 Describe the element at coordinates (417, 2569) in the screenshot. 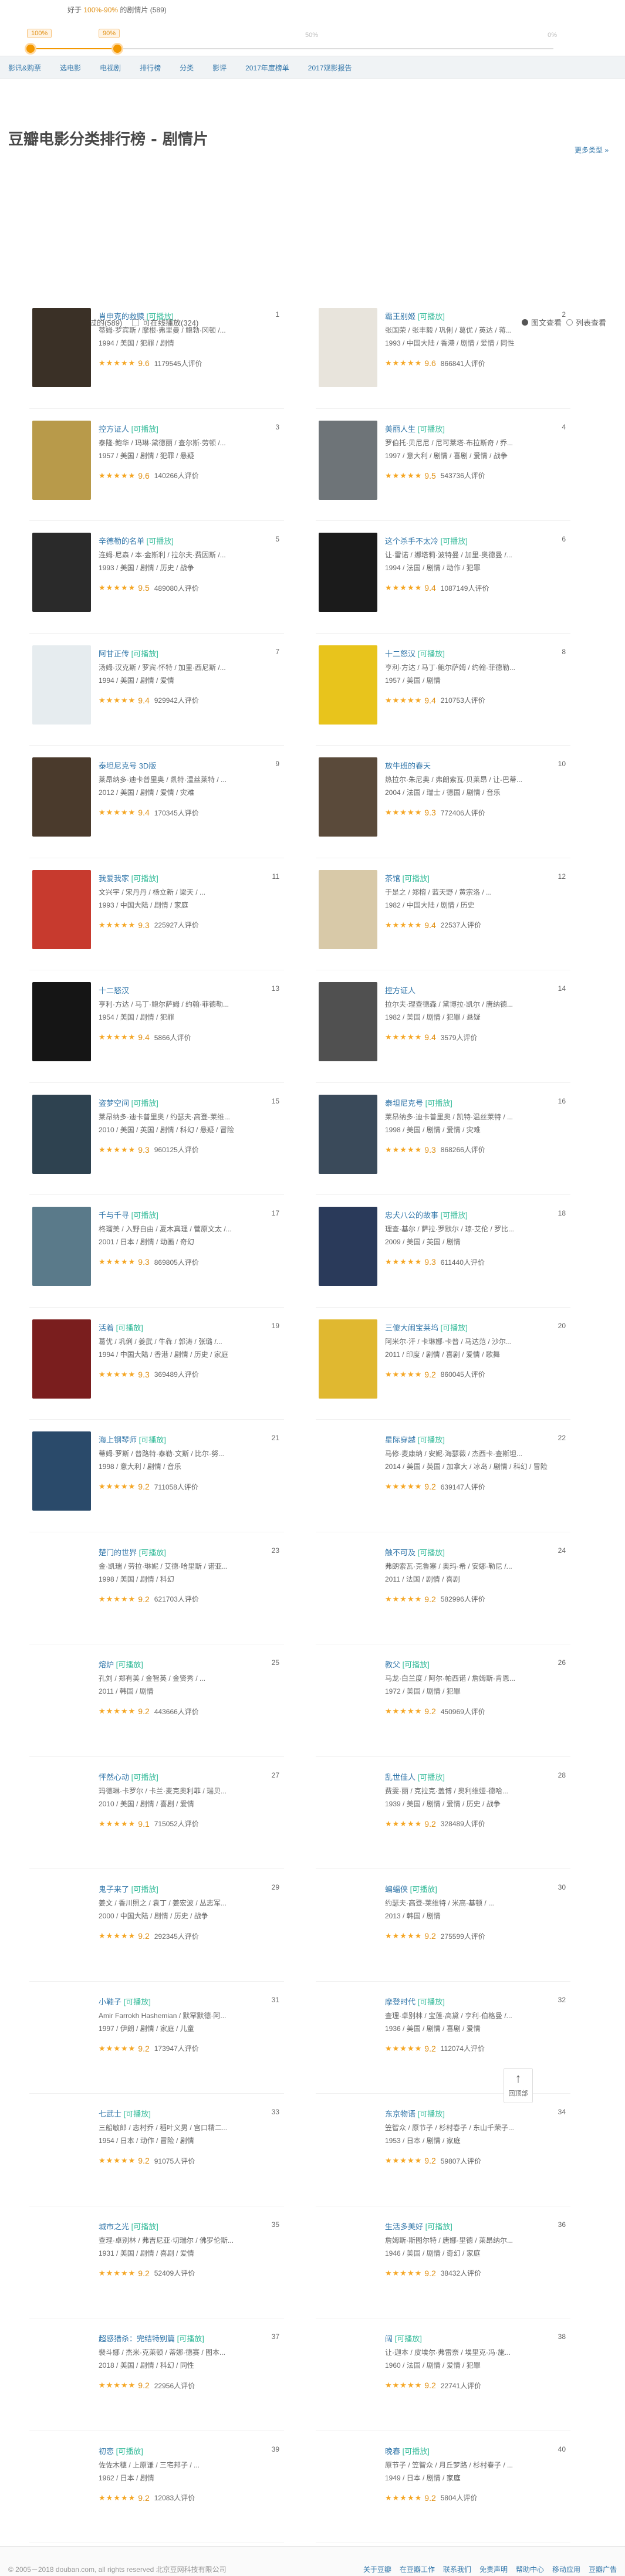

I see `footer-link: 在豆瓣工作` at that location.